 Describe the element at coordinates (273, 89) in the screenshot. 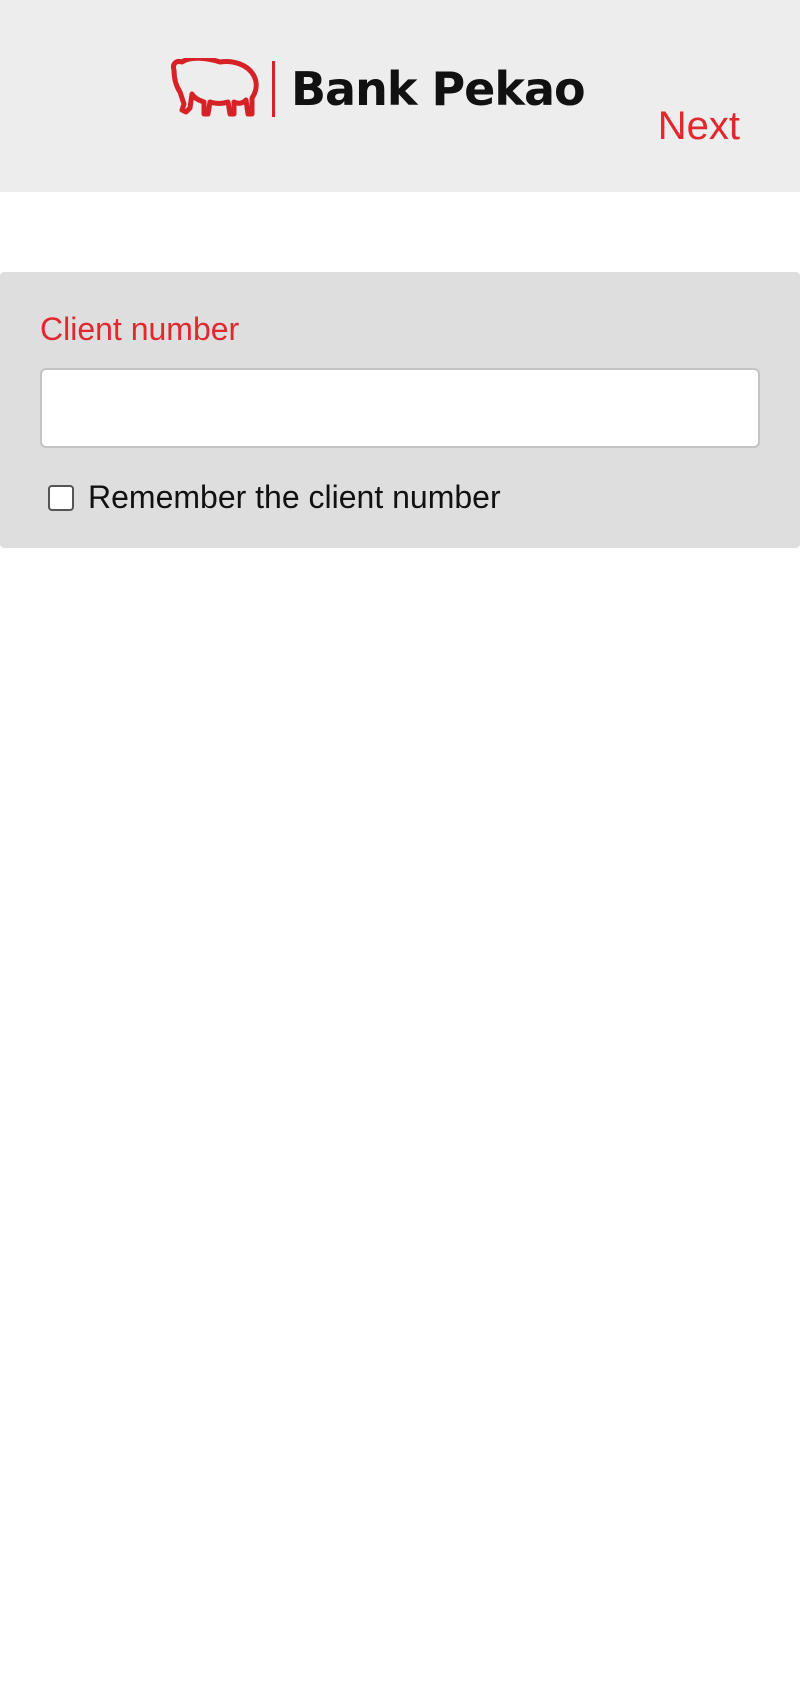

I see `logo-divider` at that location.